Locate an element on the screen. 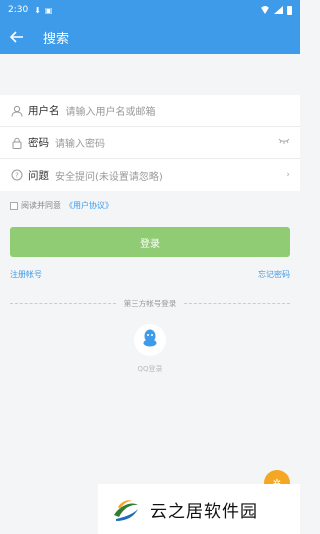  status-time: 2:30 is located at coordinates (18, 10).